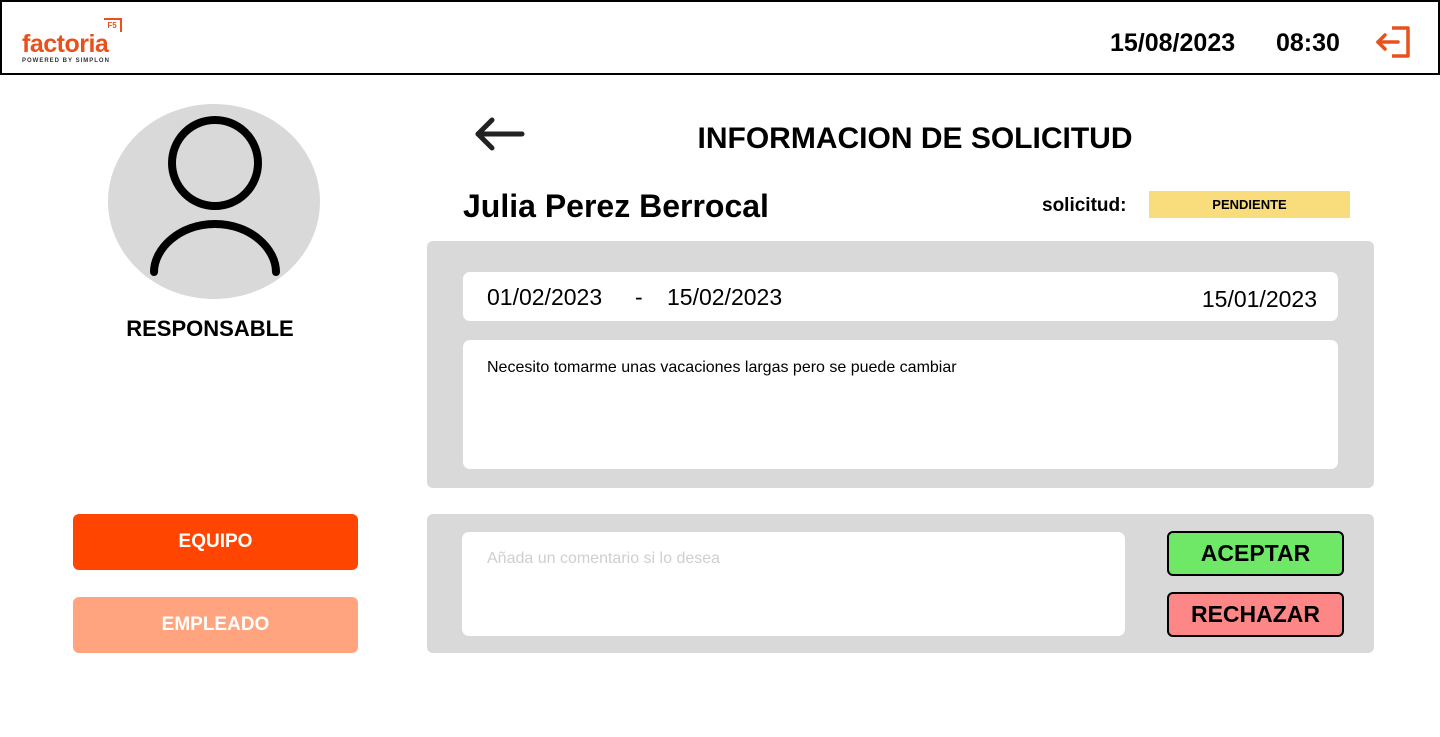 This screenshot has height=737, width=1440. I want to click on employee-name: Julia Perez Berrocal, so click(616, 206).